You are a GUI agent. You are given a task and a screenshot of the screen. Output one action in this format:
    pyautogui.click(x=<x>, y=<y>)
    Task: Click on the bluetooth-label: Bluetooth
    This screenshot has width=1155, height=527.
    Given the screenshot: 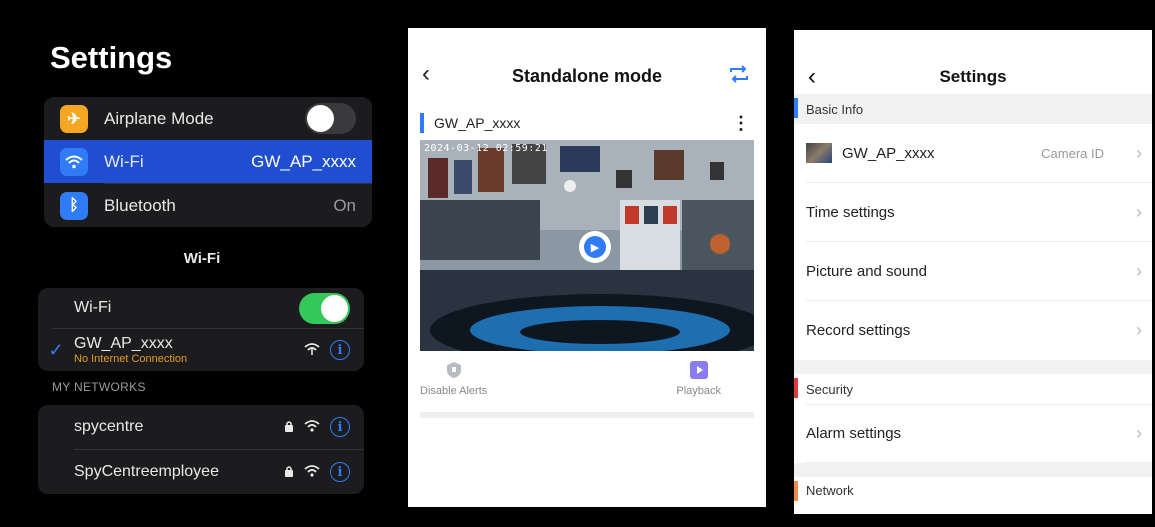 What is the action you would take?
    pyautogui.click(x=140, y=205)
    